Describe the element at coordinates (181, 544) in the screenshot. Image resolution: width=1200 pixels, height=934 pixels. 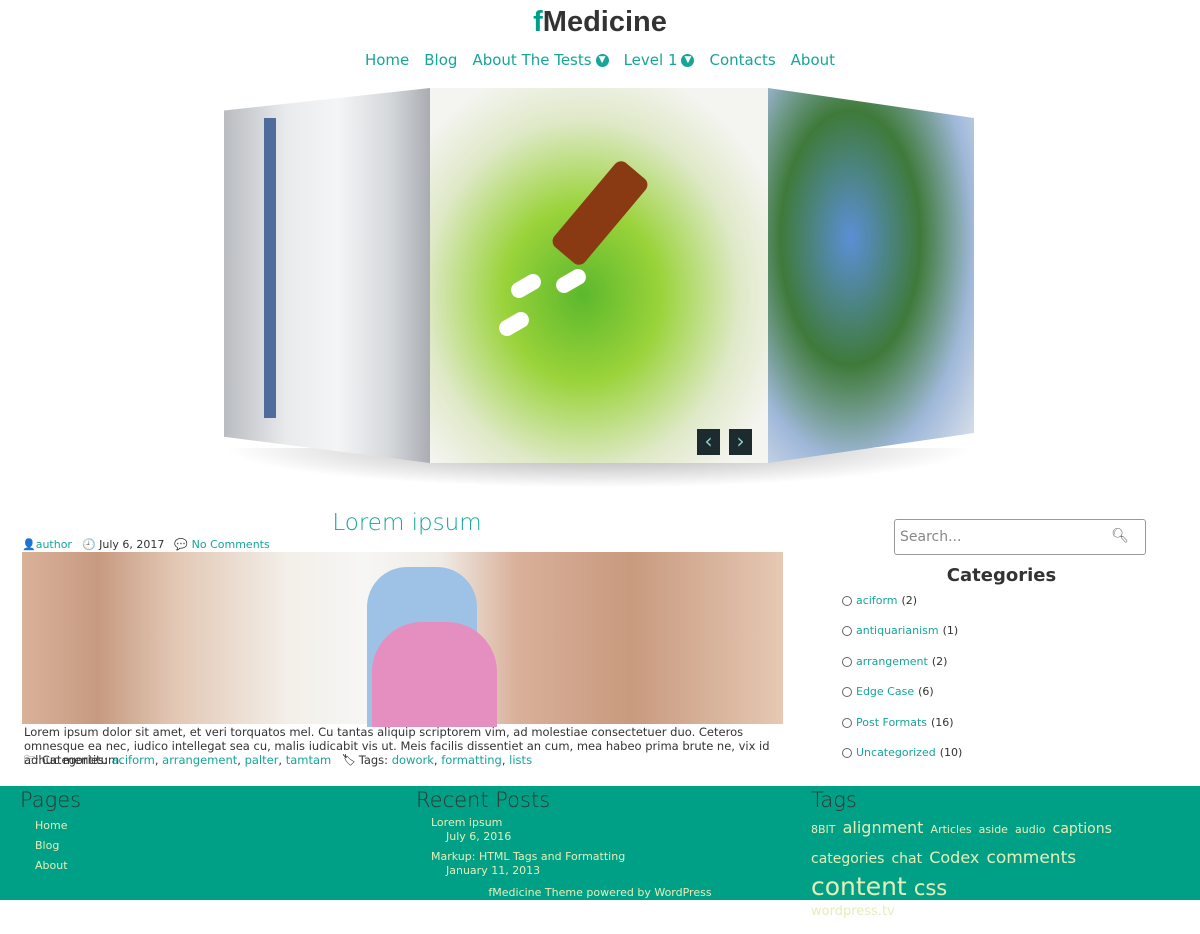
I see `comment-icon: 💬` at that location.